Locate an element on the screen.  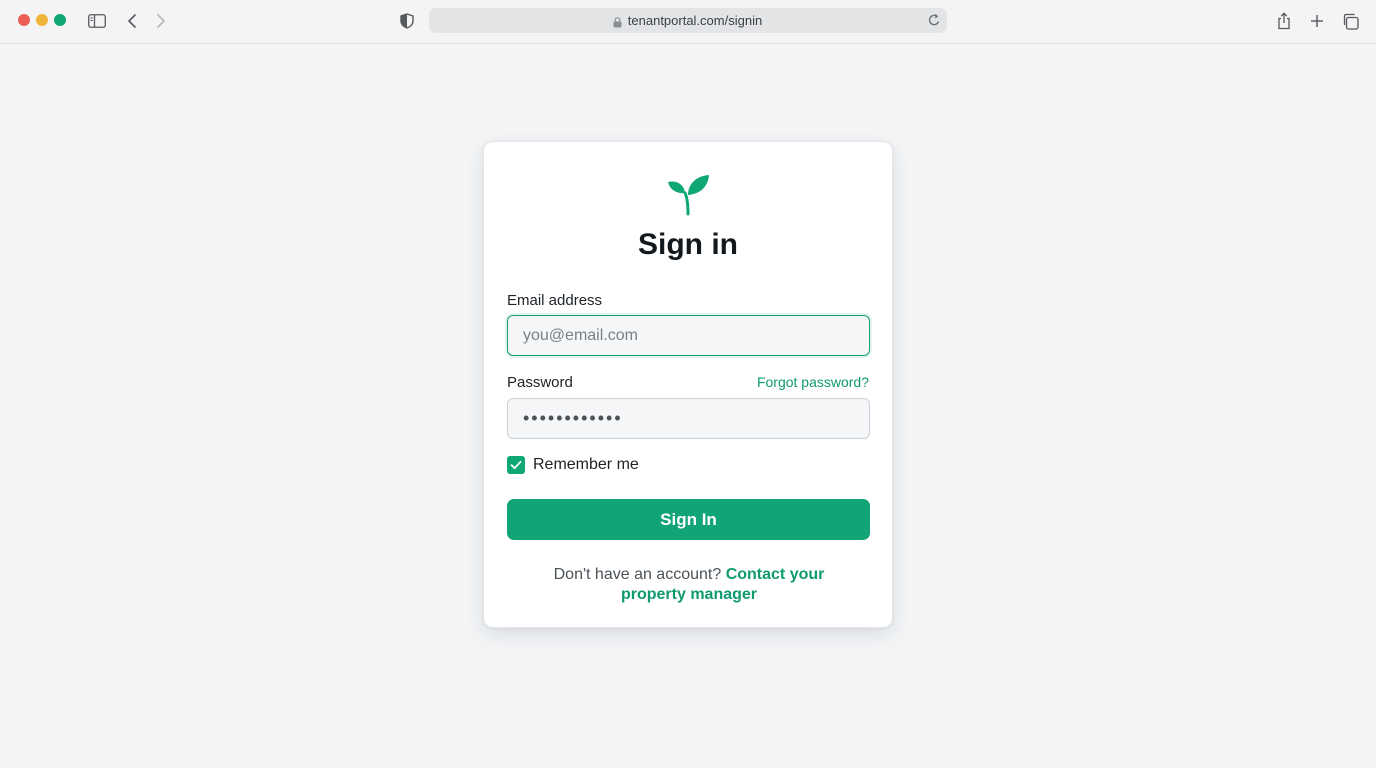
remember-me-row: Remember me is located at coordinates (573, 465).